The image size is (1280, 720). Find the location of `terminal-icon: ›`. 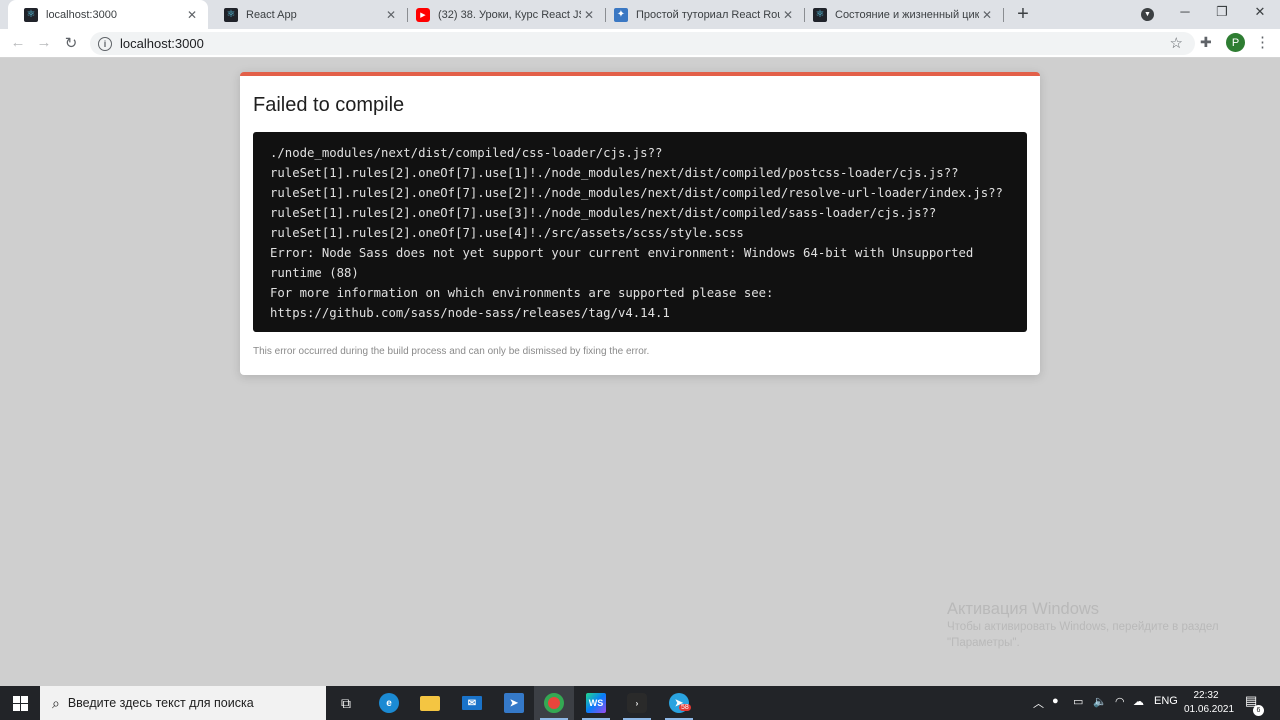

terminal-icon: › is located at coordinates (637, 703).